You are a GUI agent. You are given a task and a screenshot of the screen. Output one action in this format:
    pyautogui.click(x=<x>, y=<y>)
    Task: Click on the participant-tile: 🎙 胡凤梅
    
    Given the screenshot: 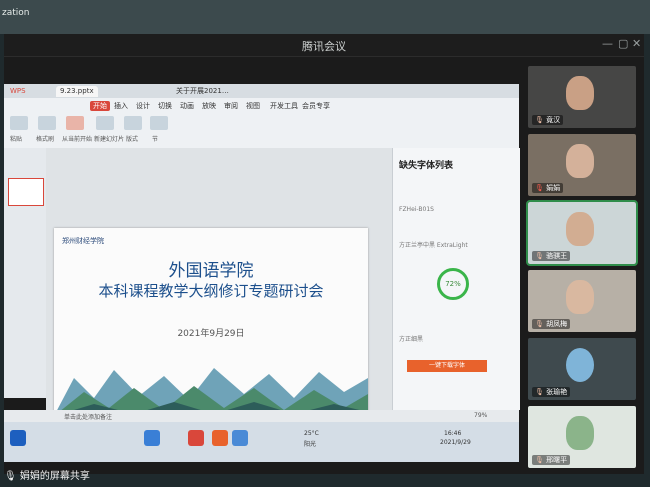 What is the action you would take?
    pyautogui.click(x=582, y=301)
    